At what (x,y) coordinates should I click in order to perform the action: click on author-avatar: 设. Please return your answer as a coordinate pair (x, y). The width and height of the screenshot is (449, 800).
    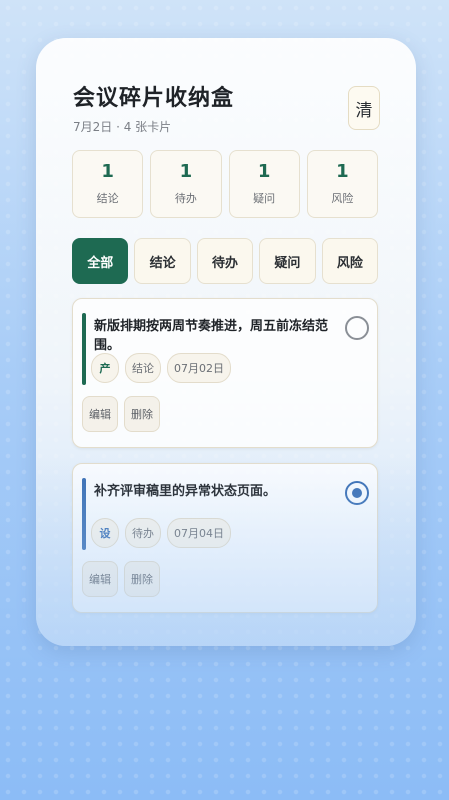
    Looking at the image, I should click on (105, 533).